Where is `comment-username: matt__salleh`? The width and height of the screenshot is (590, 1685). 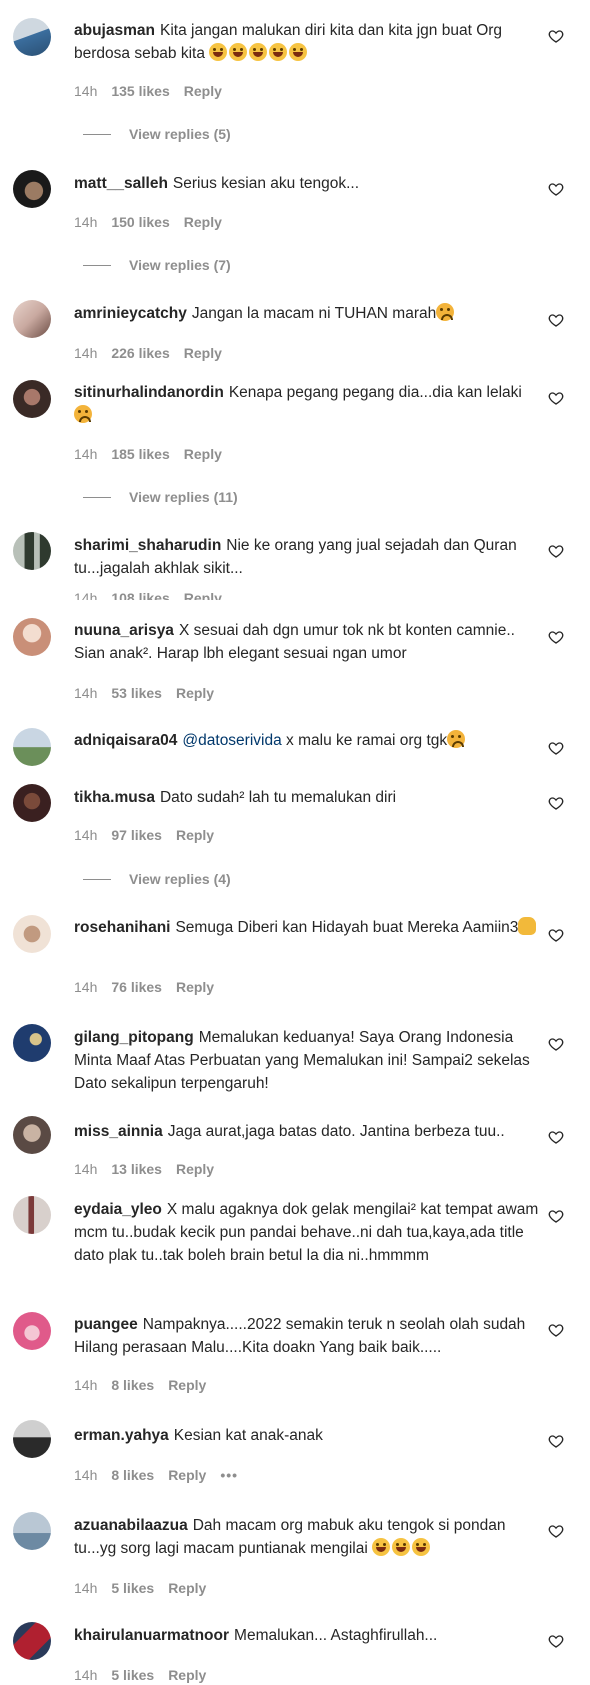 comment-username: matt__salleh is located at coordinates (121, 183).